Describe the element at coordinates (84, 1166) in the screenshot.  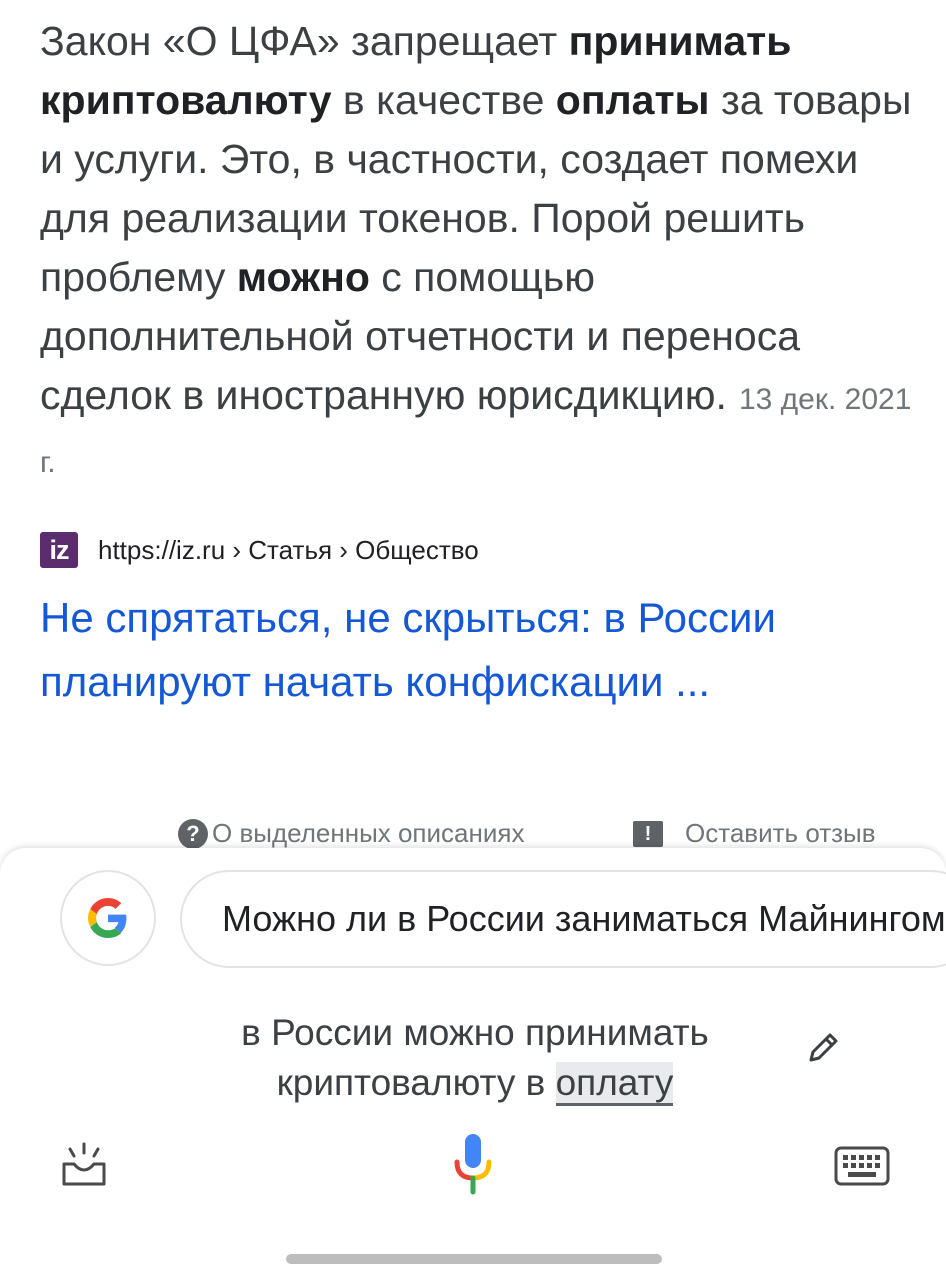
I see `lens-icon` at that location.